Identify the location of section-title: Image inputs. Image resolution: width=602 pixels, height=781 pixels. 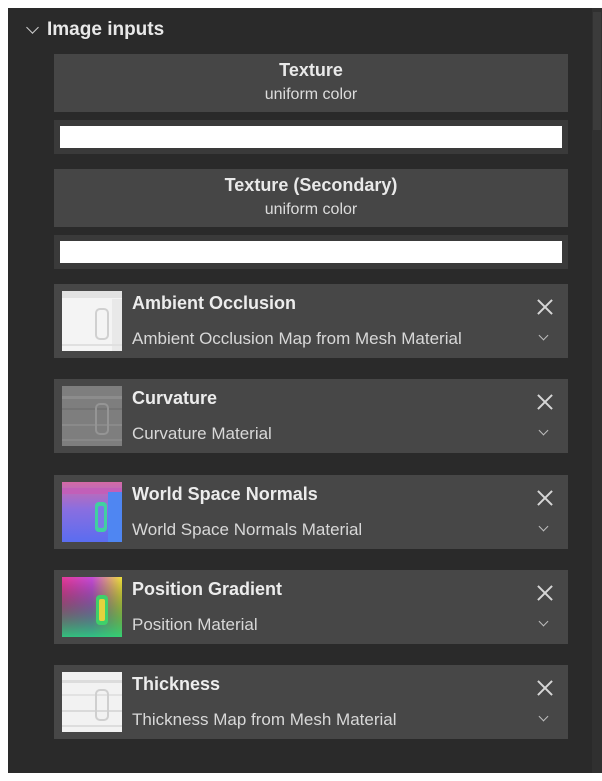
(106, 29).